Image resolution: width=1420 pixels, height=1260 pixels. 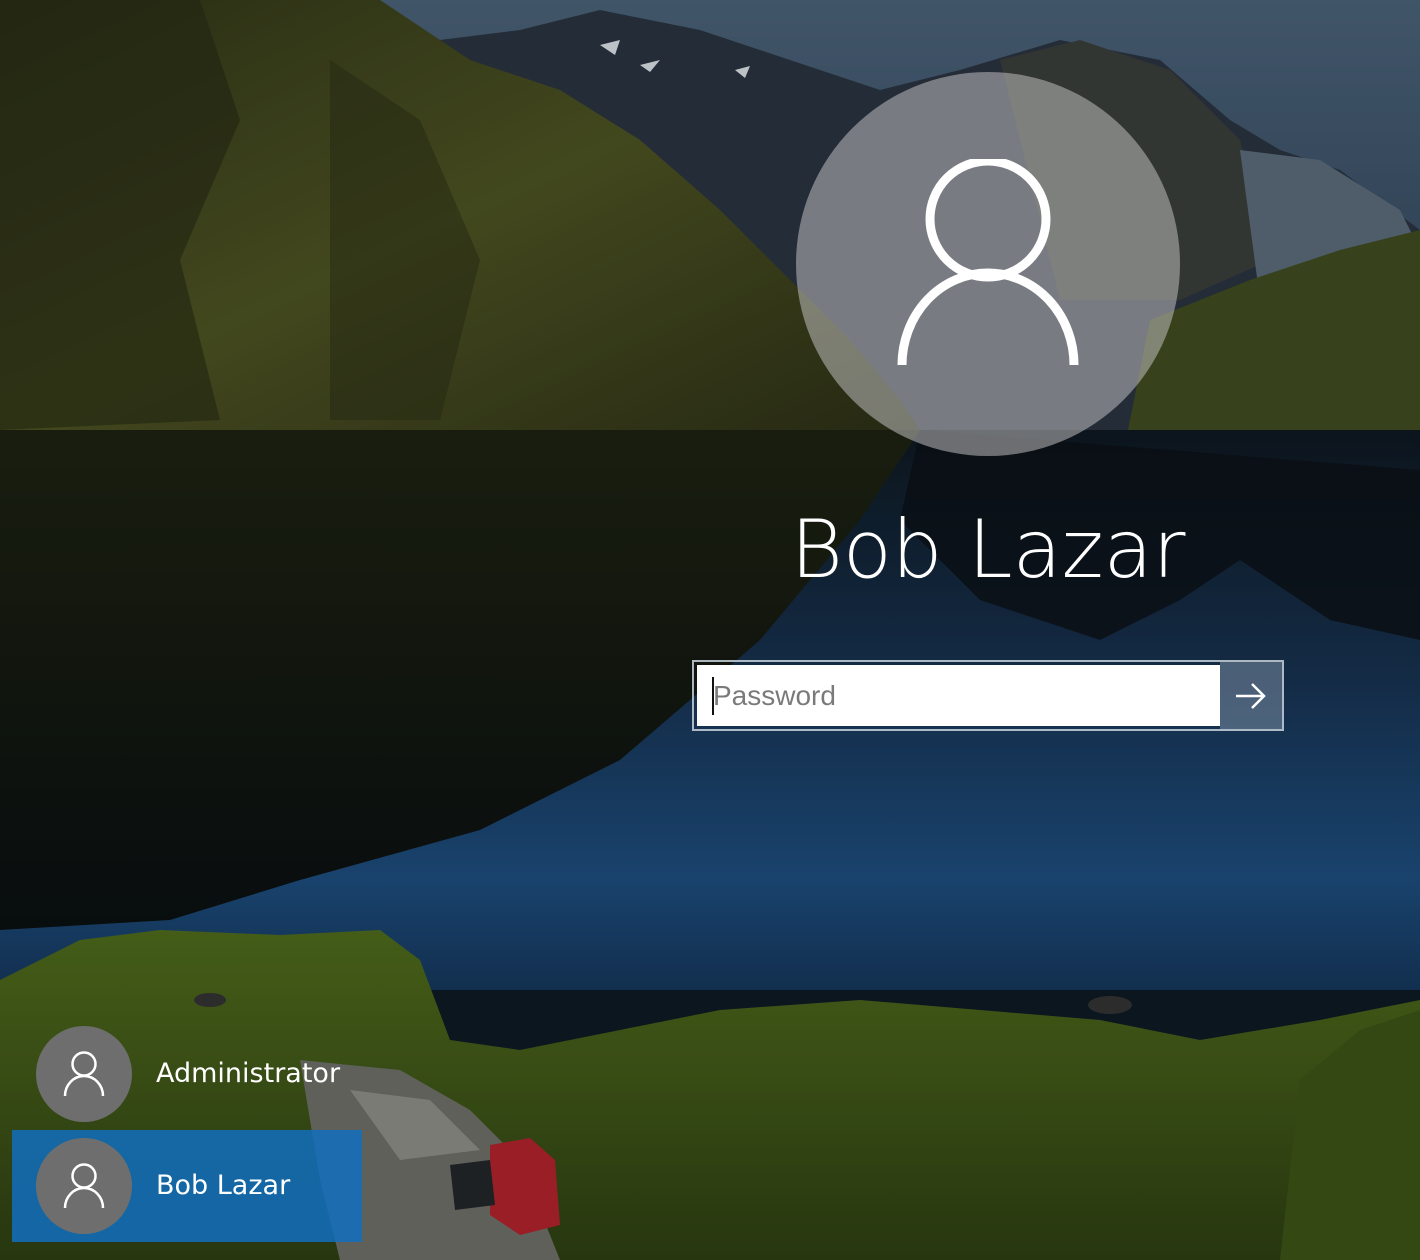 I want to click on user-list: Administrator Bob Lazar, so click(x=187, y=1130).